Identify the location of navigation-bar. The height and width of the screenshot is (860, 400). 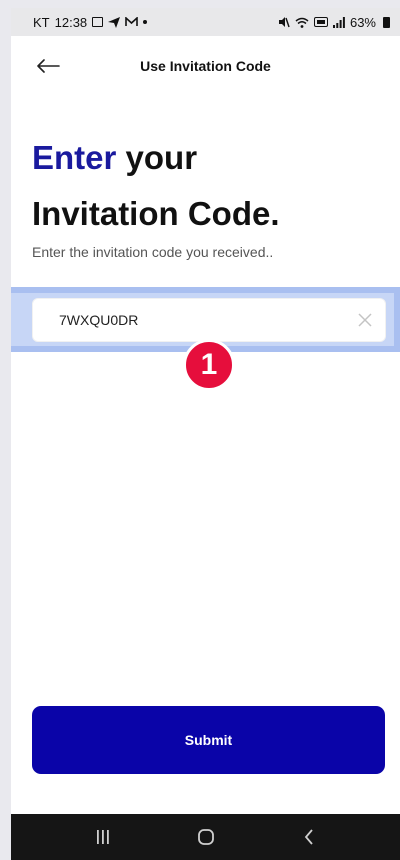
(205, 837).